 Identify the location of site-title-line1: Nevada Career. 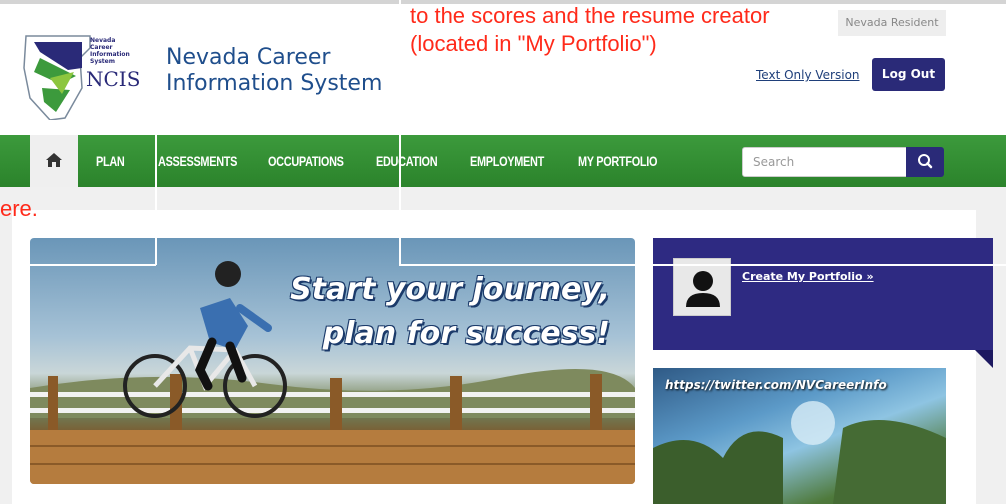
(248, 57).